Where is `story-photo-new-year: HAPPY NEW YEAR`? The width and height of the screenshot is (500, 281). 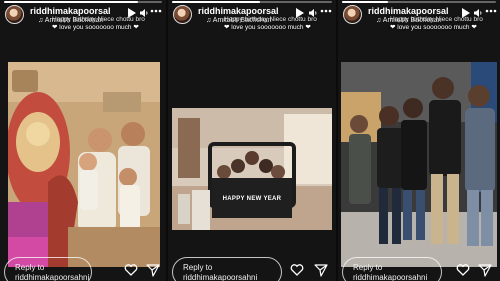 story-photo-new-year: HAPPY NEW YEAR is located at coordinates (252, 169).